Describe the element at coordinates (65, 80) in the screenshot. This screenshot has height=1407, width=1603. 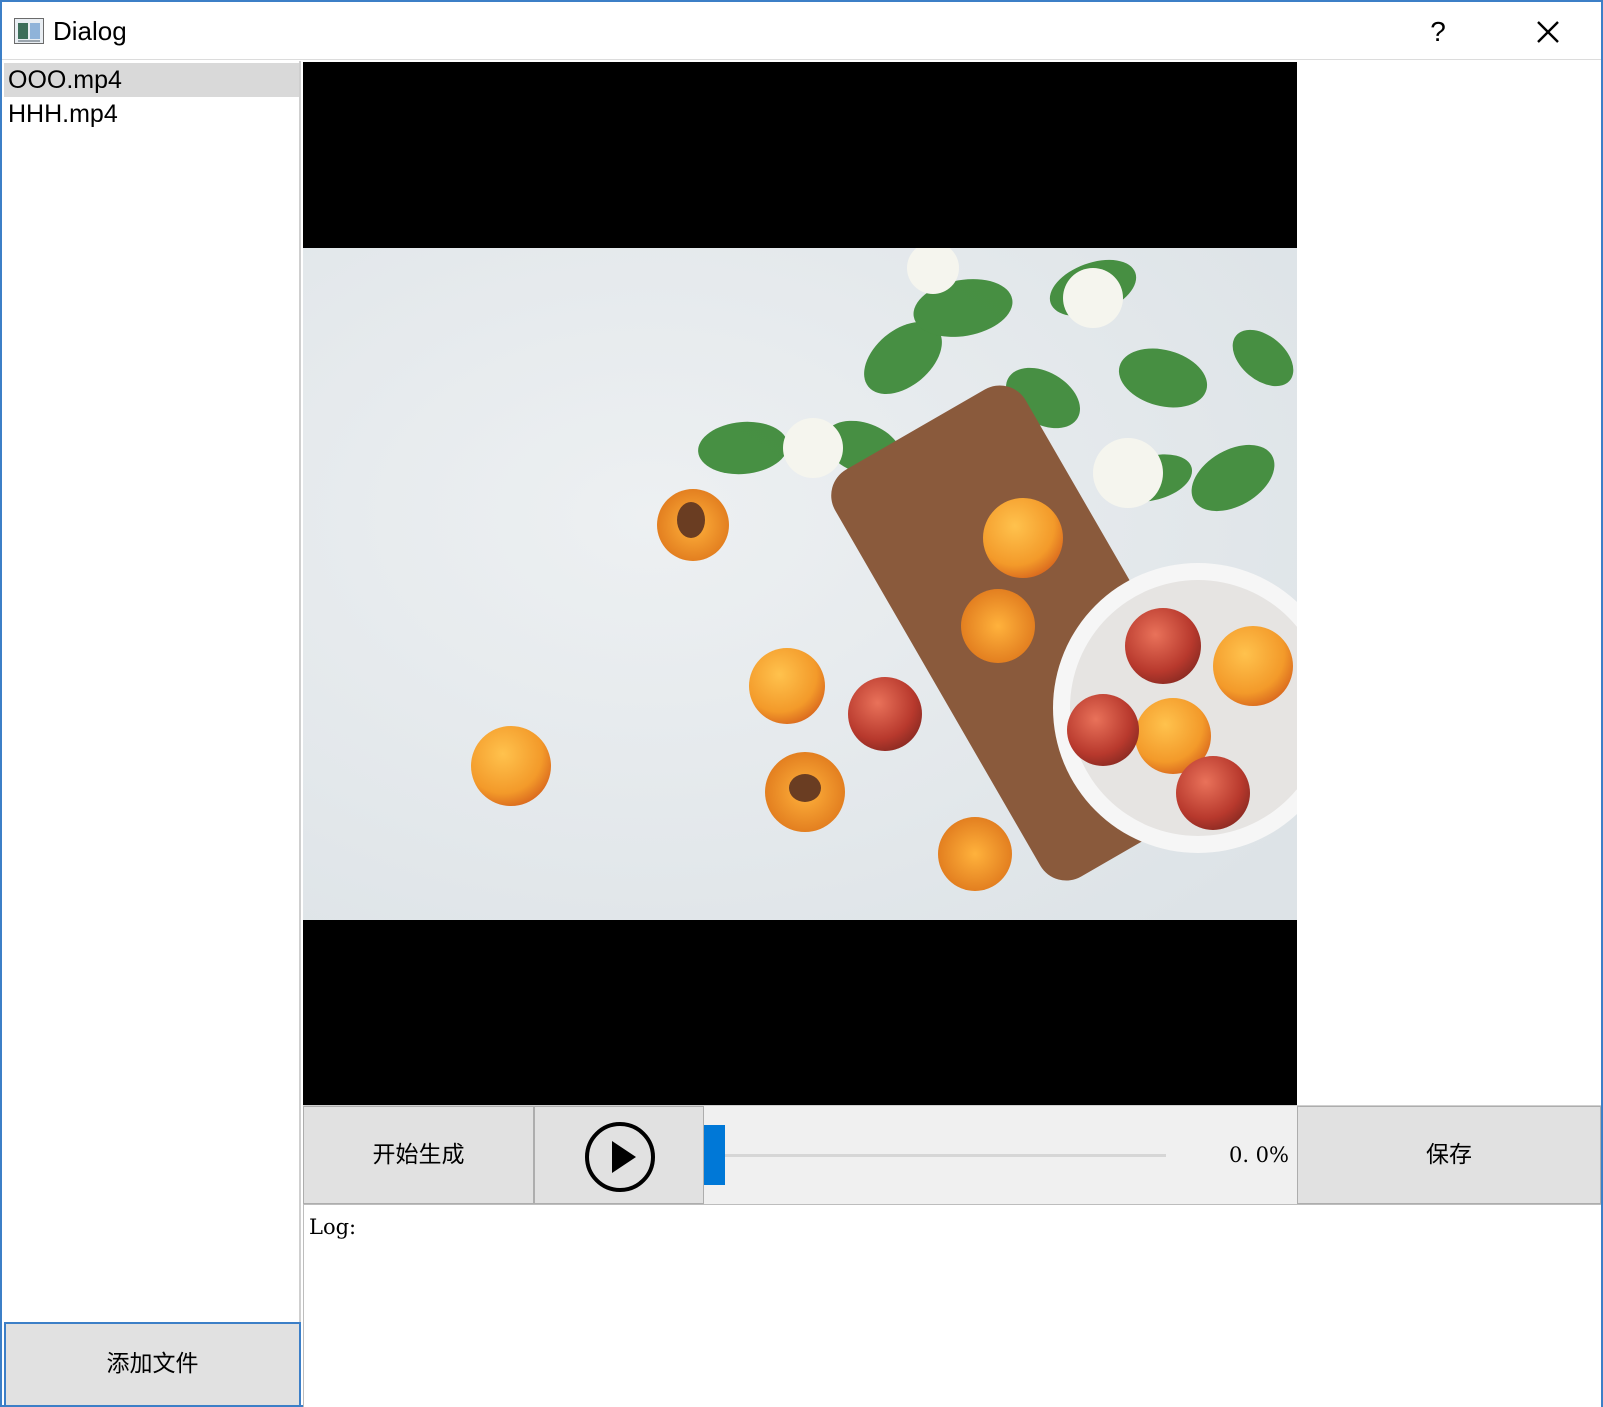
I see `file-item-label: OOO.mp4` at that location.